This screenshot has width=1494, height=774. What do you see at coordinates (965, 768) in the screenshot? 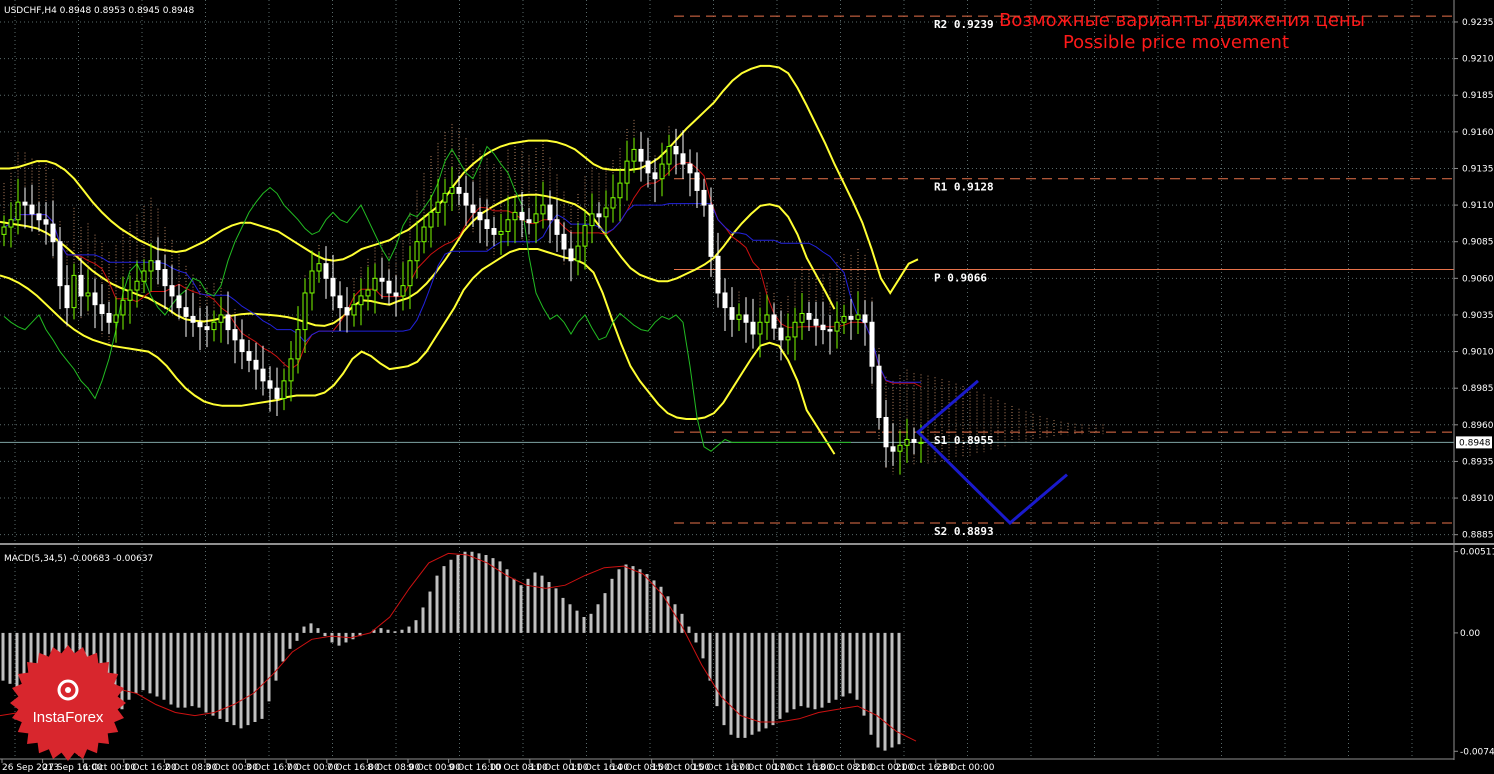
I see `time-tick-label: 23 Oct 00:00` at bounding box center [965, 768].